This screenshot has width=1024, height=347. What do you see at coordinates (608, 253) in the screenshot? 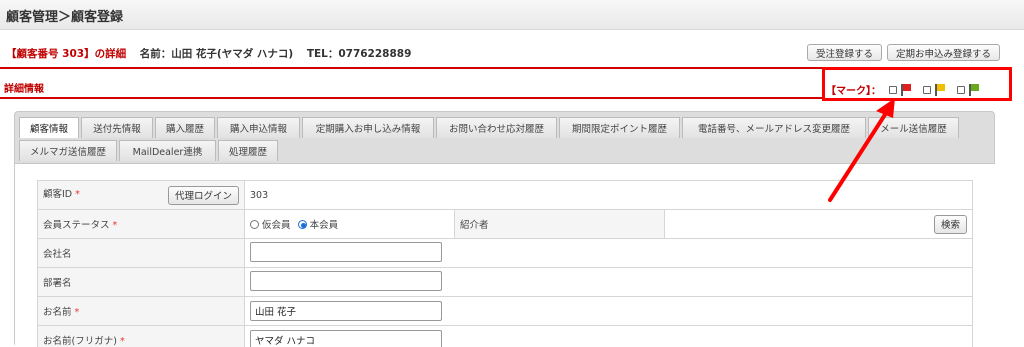
I see `company-value-cell` at bounding box center [608, 253].